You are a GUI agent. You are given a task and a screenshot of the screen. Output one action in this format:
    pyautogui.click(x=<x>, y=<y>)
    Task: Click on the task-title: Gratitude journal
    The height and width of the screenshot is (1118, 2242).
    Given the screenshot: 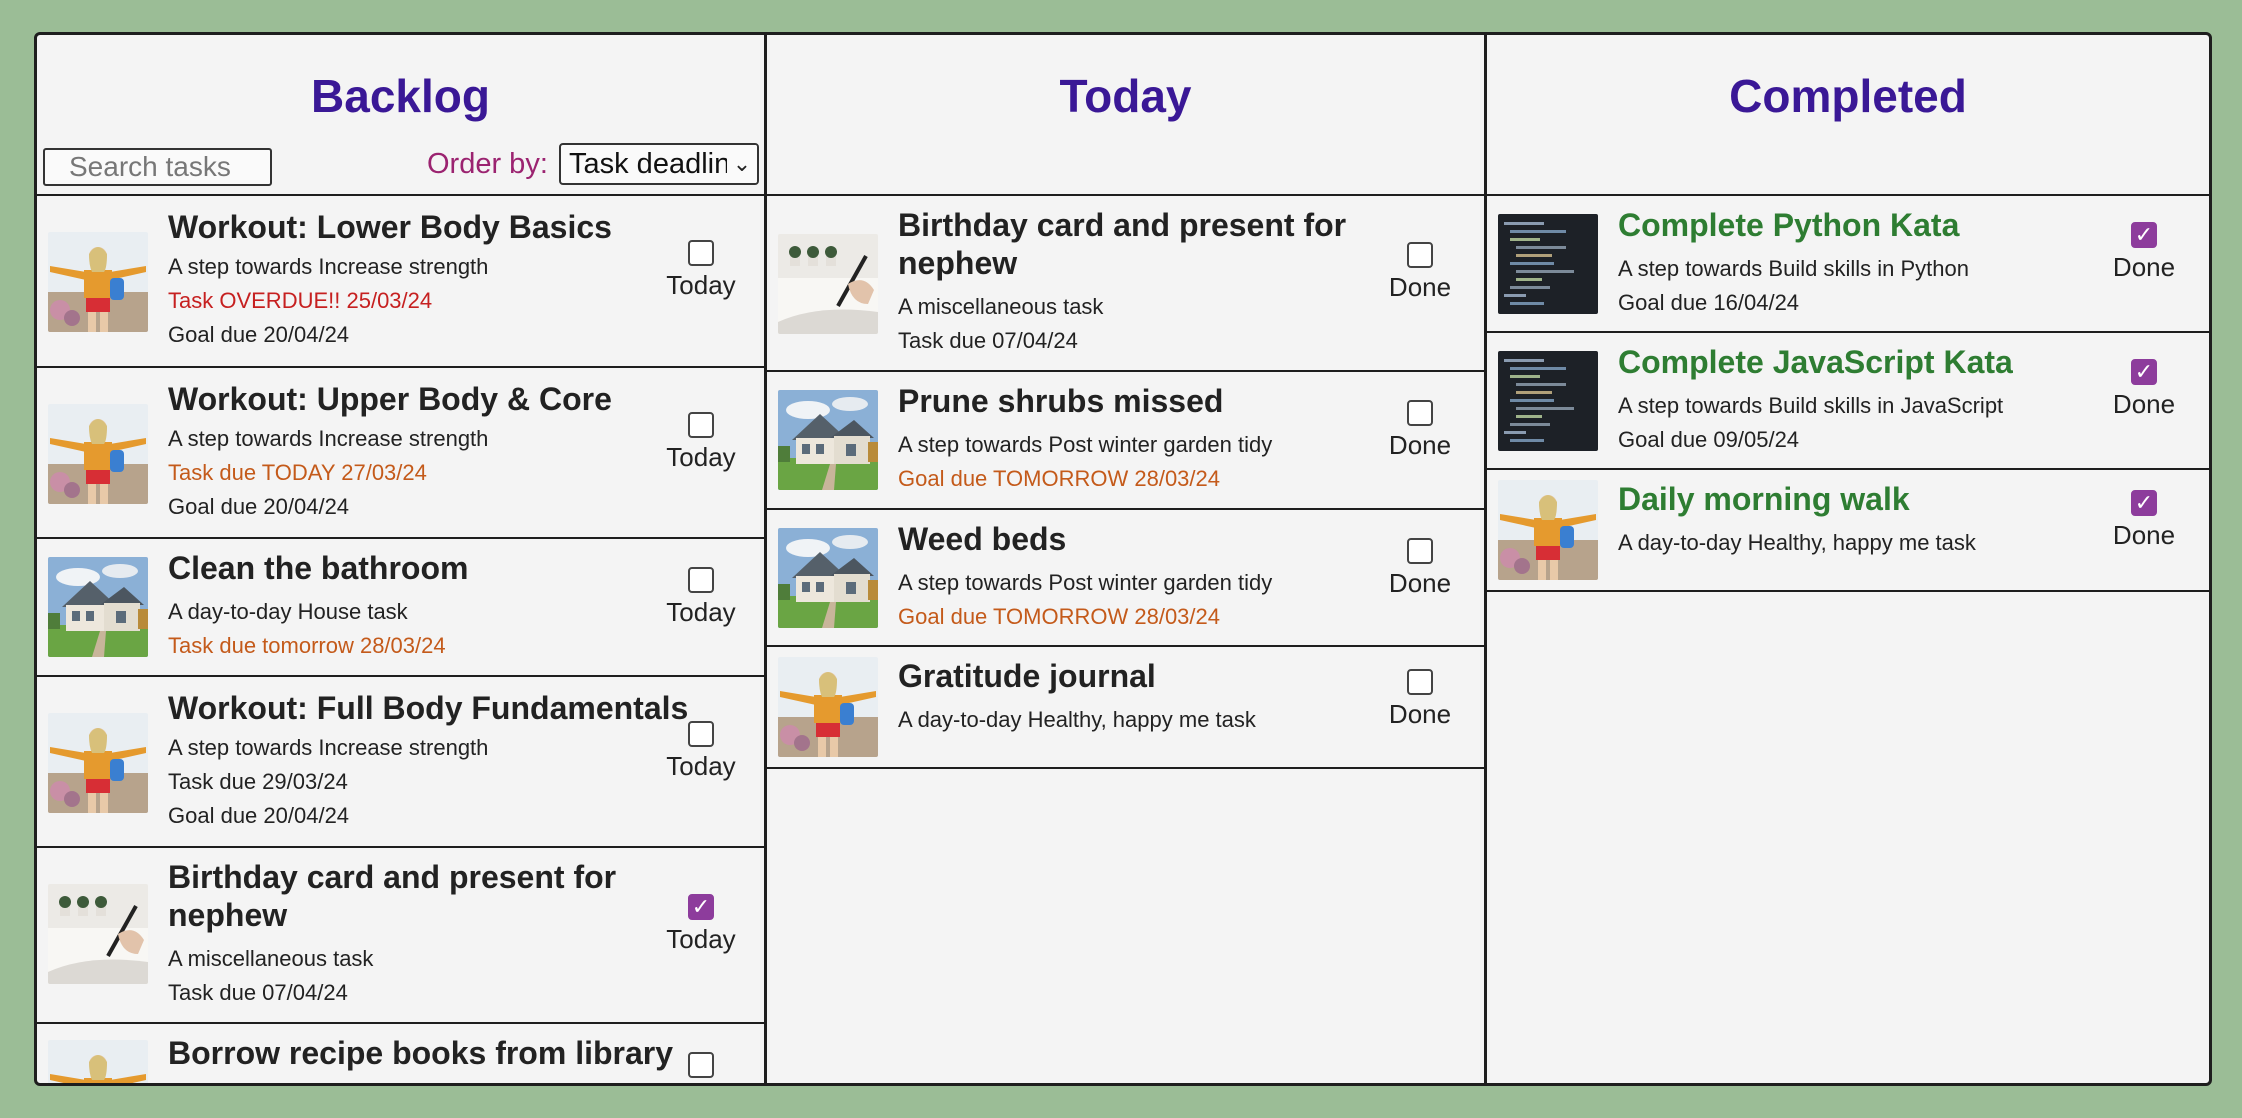 What is the action you would take?
    pyautogui.click(x=1027, y=676)
    